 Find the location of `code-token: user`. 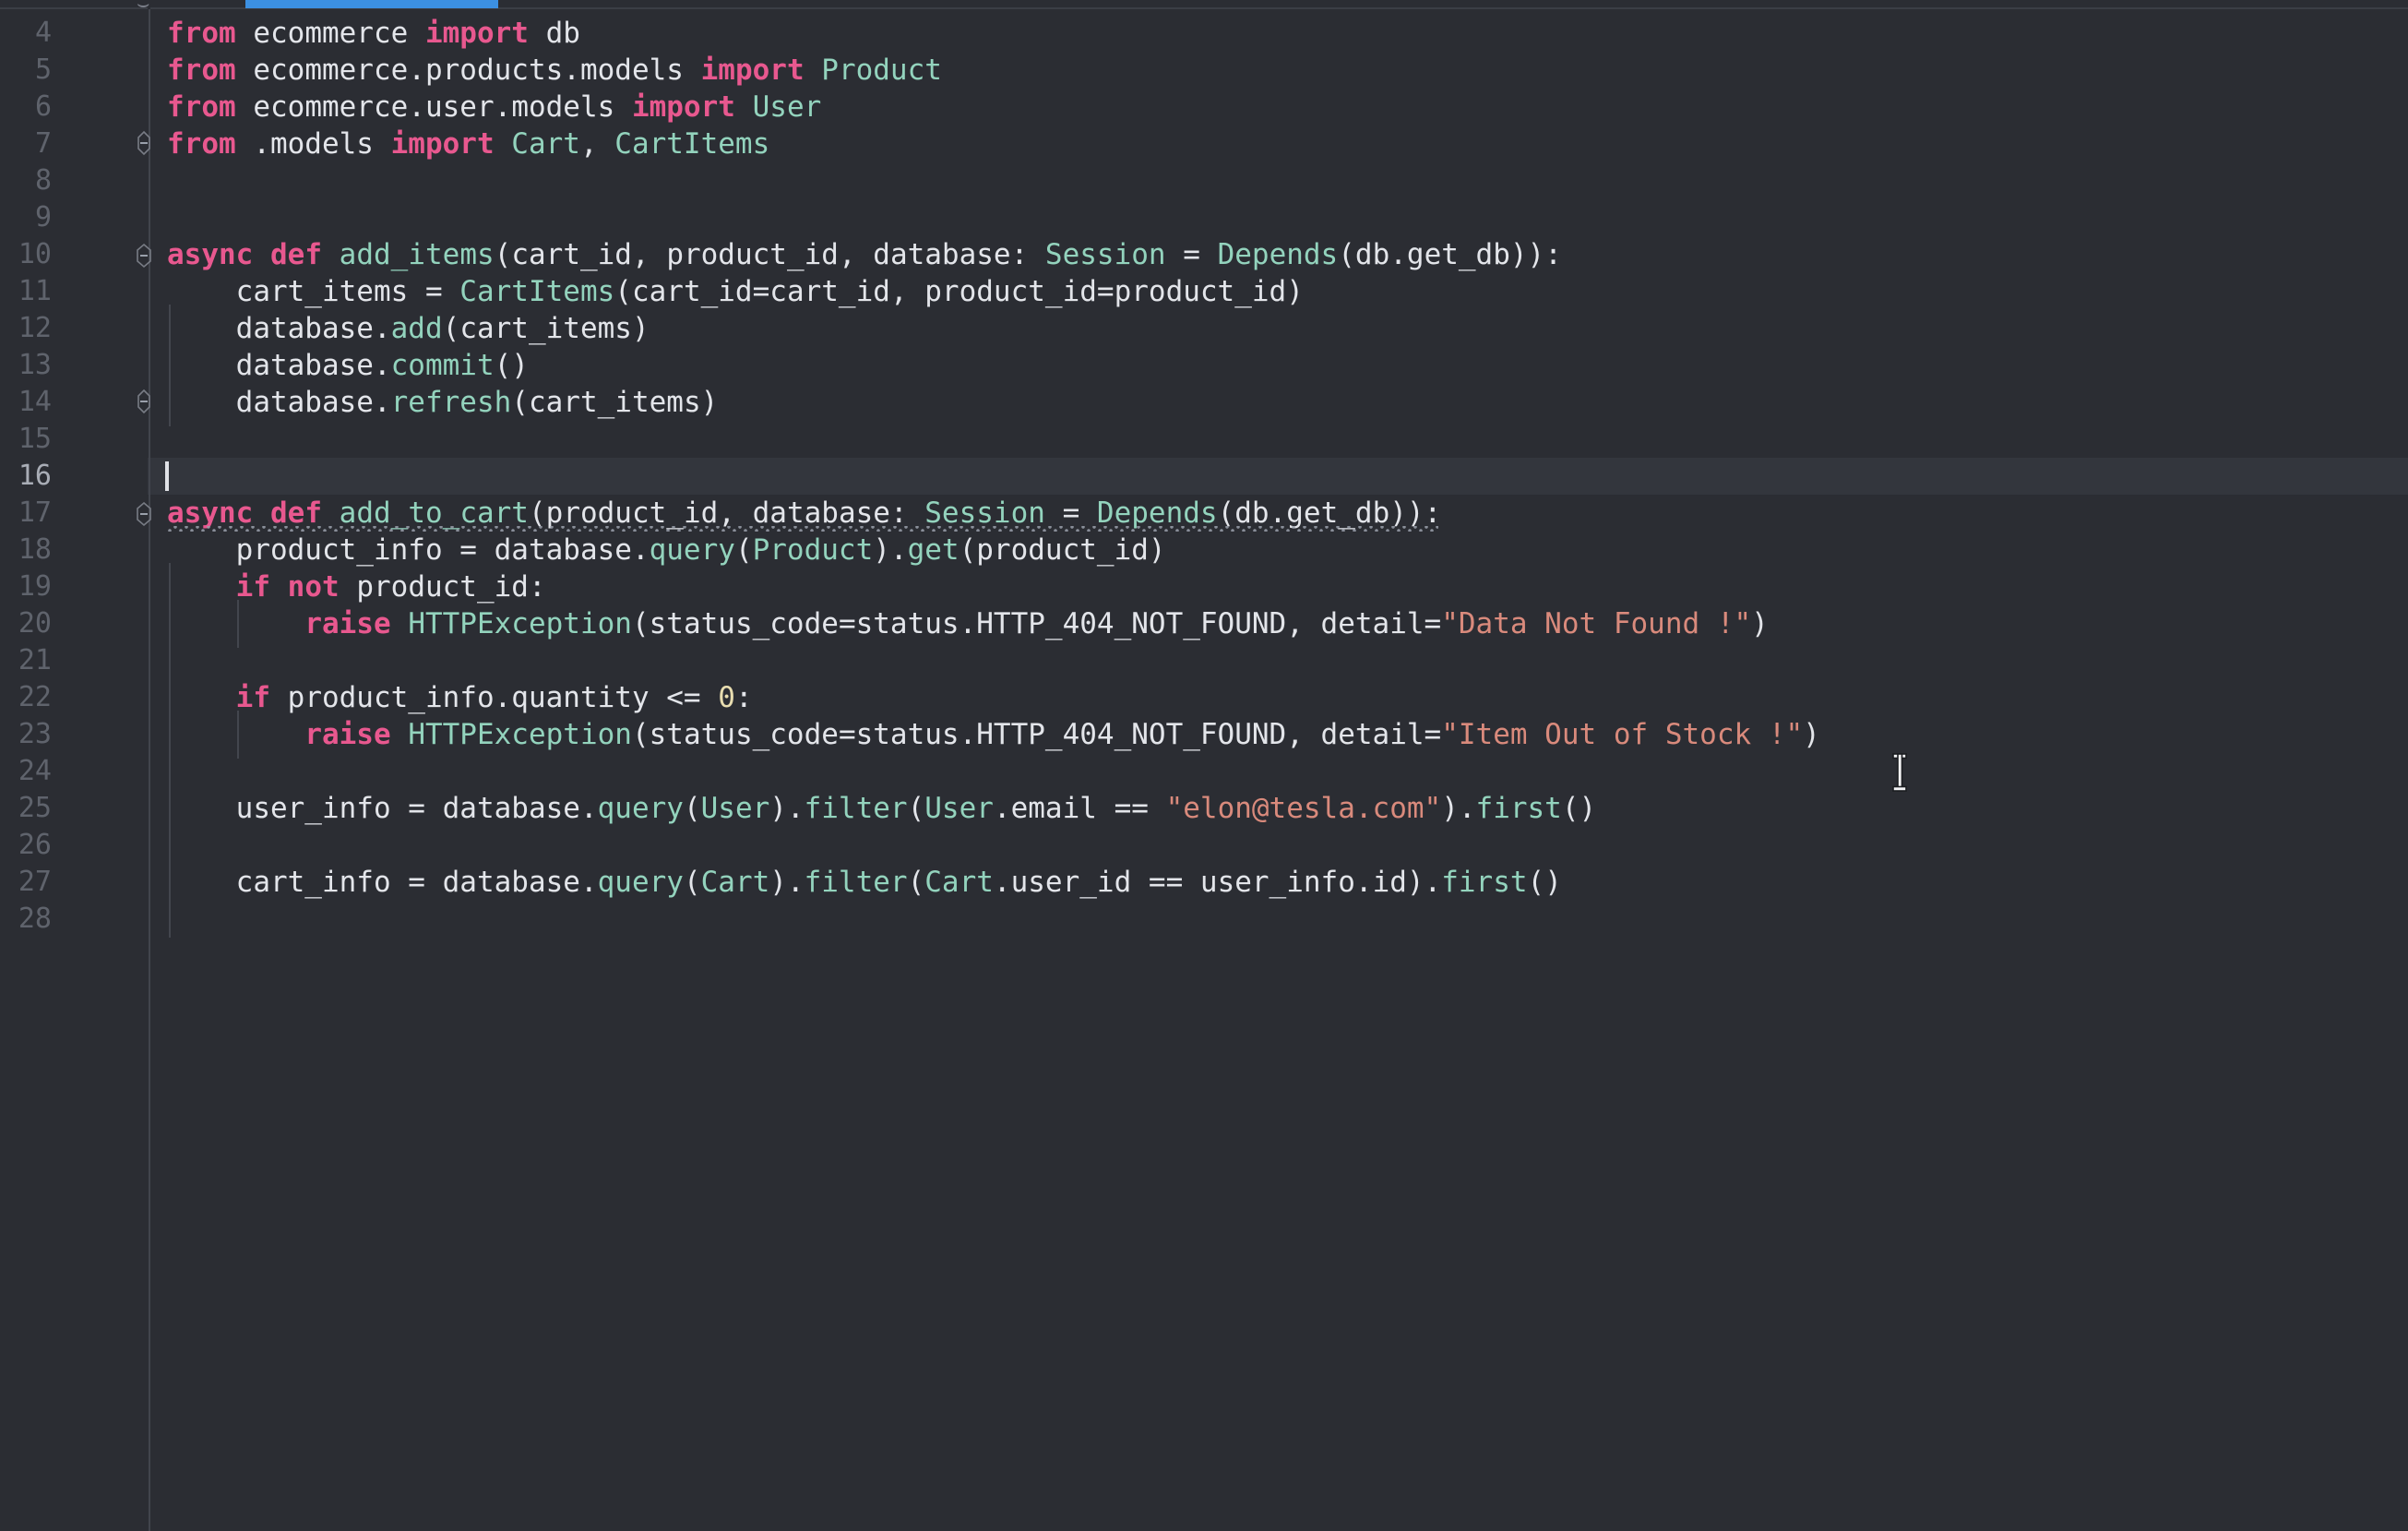

code-token: user is located at coordinates (459, 107).